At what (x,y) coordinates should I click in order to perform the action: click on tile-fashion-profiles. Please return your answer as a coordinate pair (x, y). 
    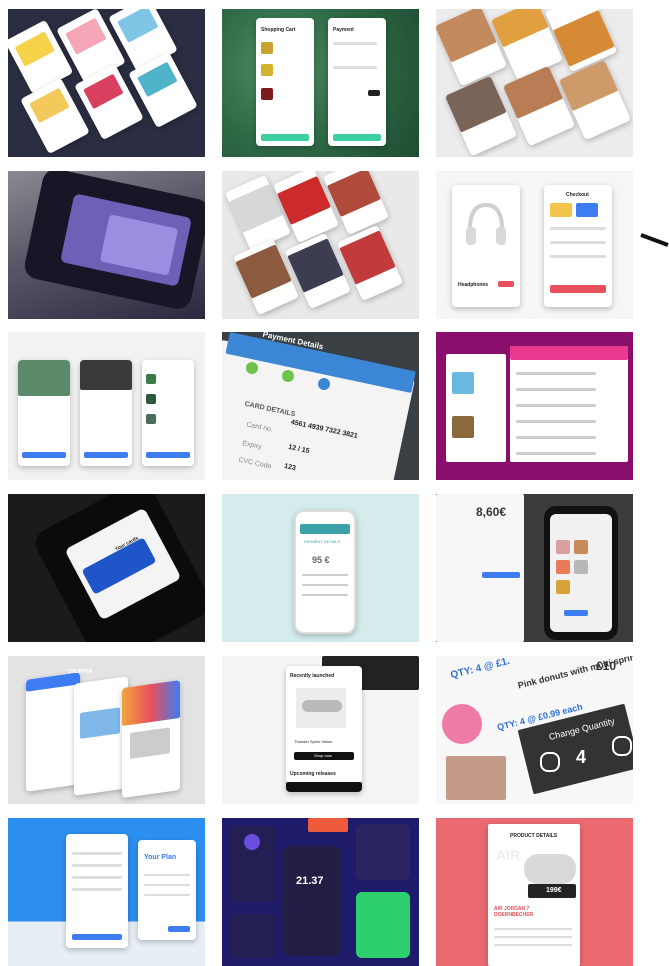
    Looking at the image, I should click on (534, 83).